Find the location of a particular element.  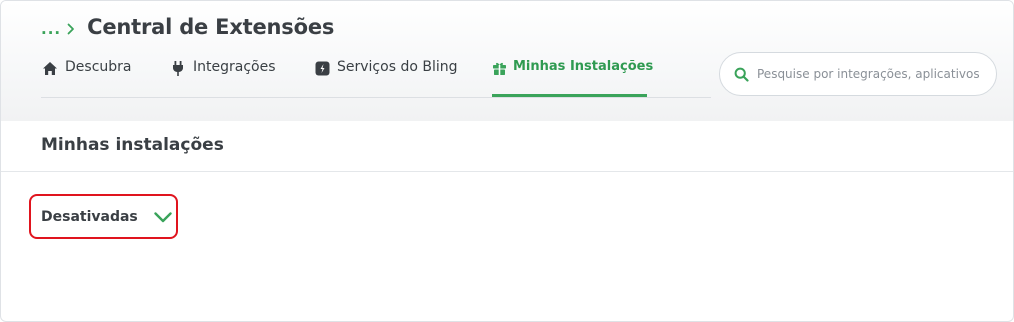

tab-label: Serviços do Bling is located at coordinates (397, 67).